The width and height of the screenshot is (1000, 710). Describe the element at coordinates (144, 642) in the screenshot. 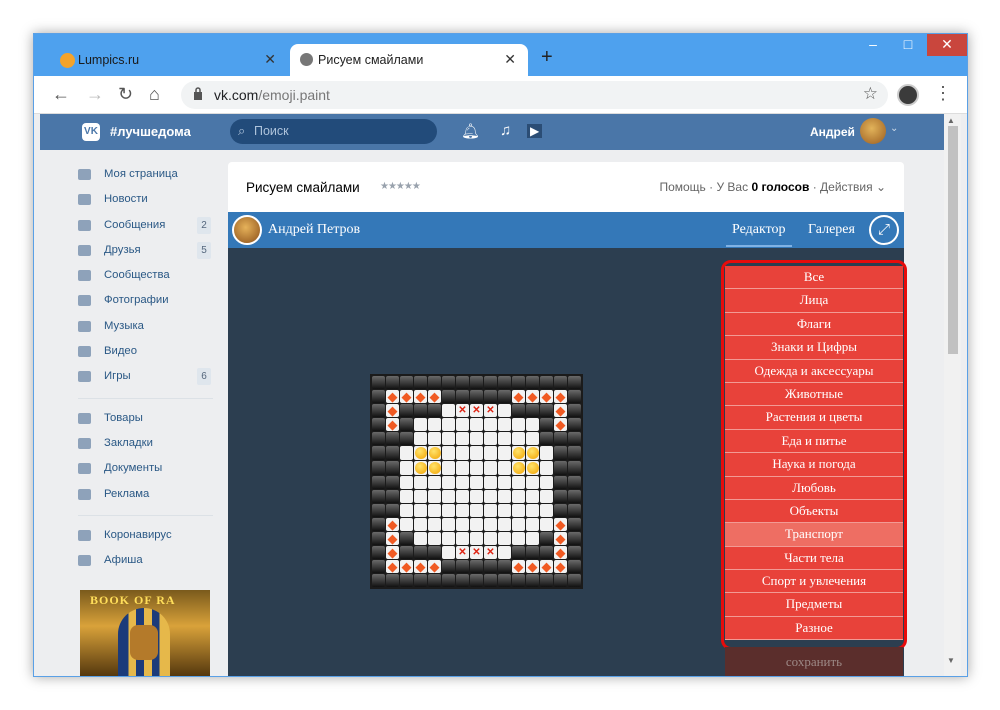

I see `pharaoh-face` at that location.